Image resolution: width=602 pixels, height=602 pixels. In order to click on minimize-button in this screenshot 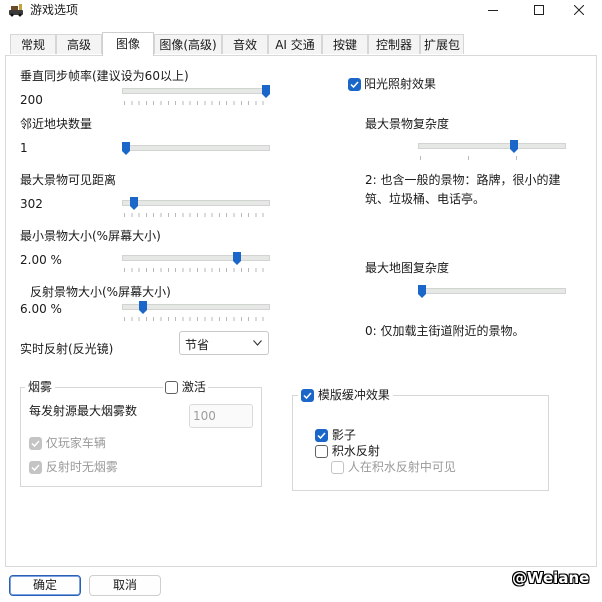, I will do `click(493, 10)`.